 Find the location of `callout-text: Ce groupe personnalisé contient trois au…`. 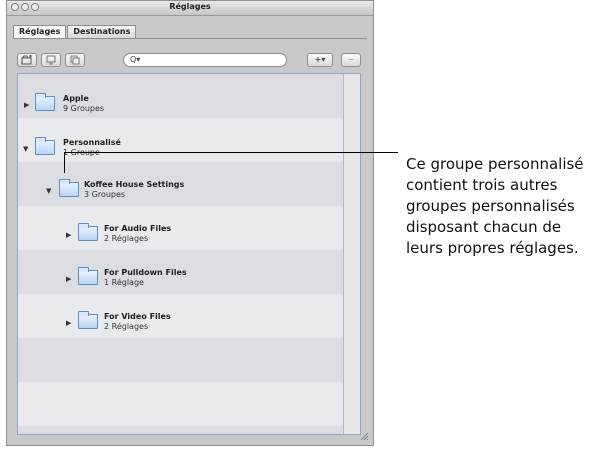

callout-text: Ce groupe personnalisé contient trois au… is located at coordinates (495, 206).